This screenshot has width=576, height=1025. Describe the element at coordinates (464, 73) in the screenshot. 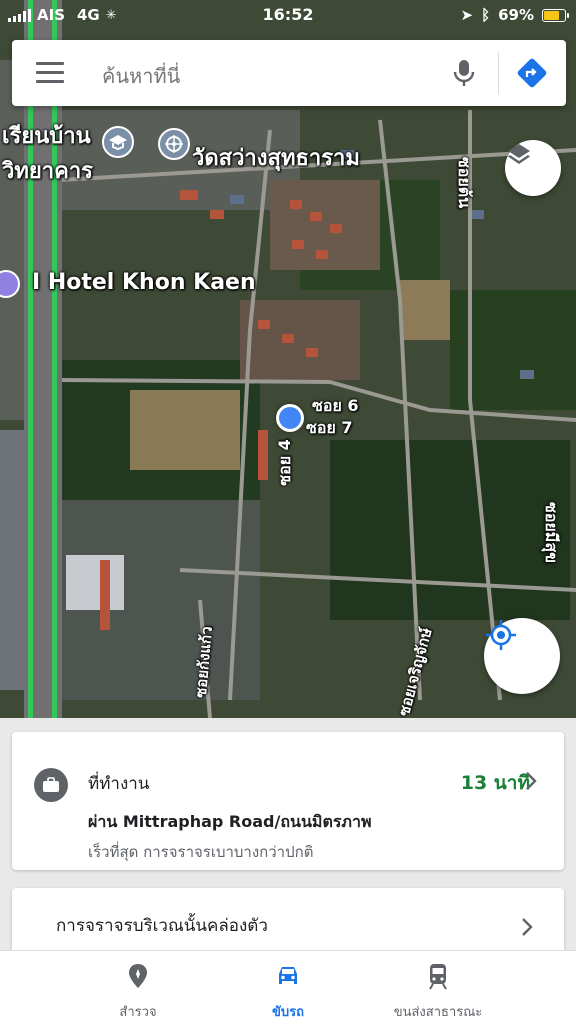

I see `microphone-icon` at that location.